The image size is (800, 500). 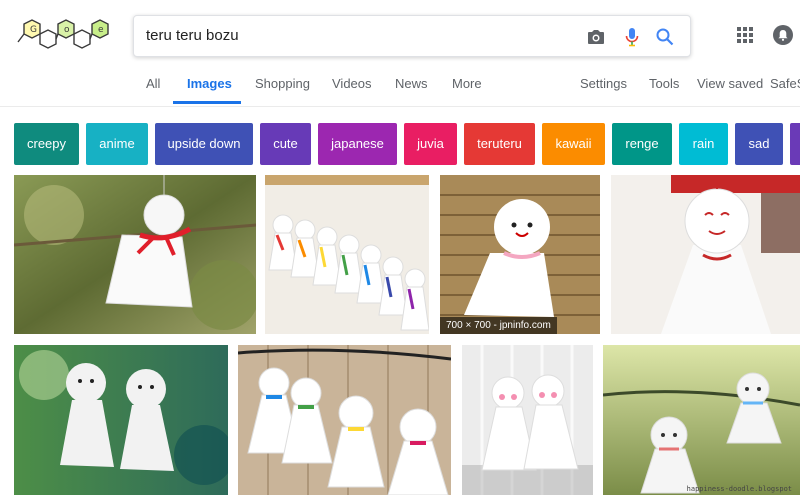 I want to click on image-watermark: happiness-doodle.blogspot, so click(x=739, y=489).